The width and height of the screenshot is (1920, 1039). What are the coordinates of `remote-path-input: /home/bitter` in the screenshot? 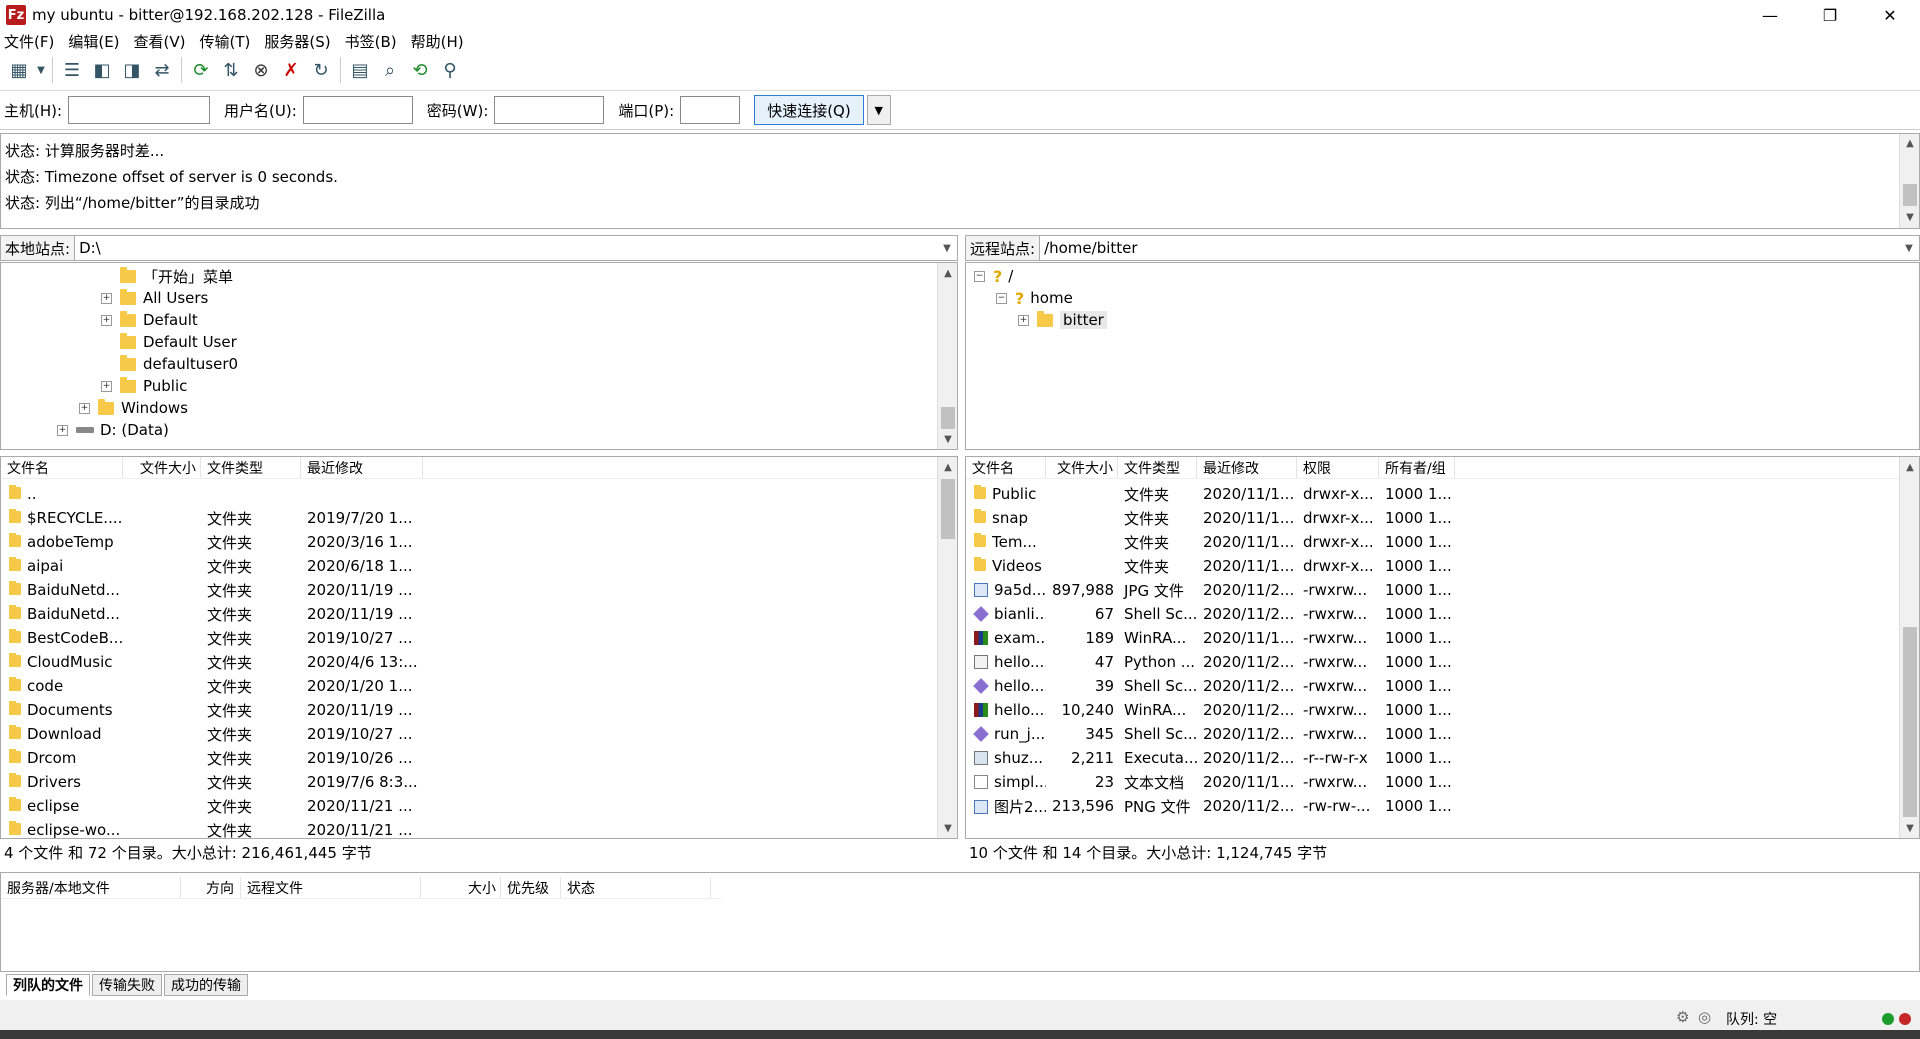 It's located at (1469, 248).